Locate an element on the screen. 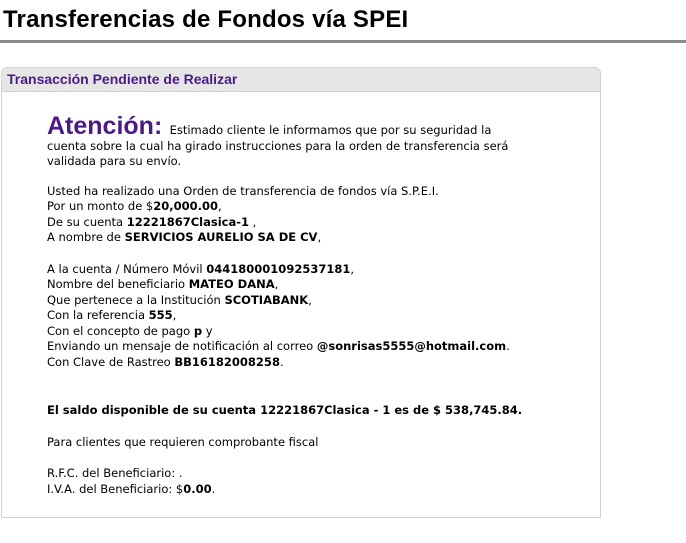 The height and width of the screenshot is (543, 686). title-divider is located at coordinates (343, 41).